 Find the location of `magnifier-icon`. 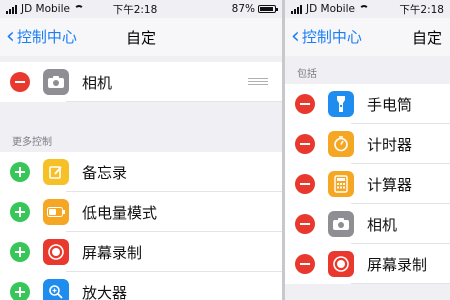

magnifier-icon is located at coordinates (56, 289).